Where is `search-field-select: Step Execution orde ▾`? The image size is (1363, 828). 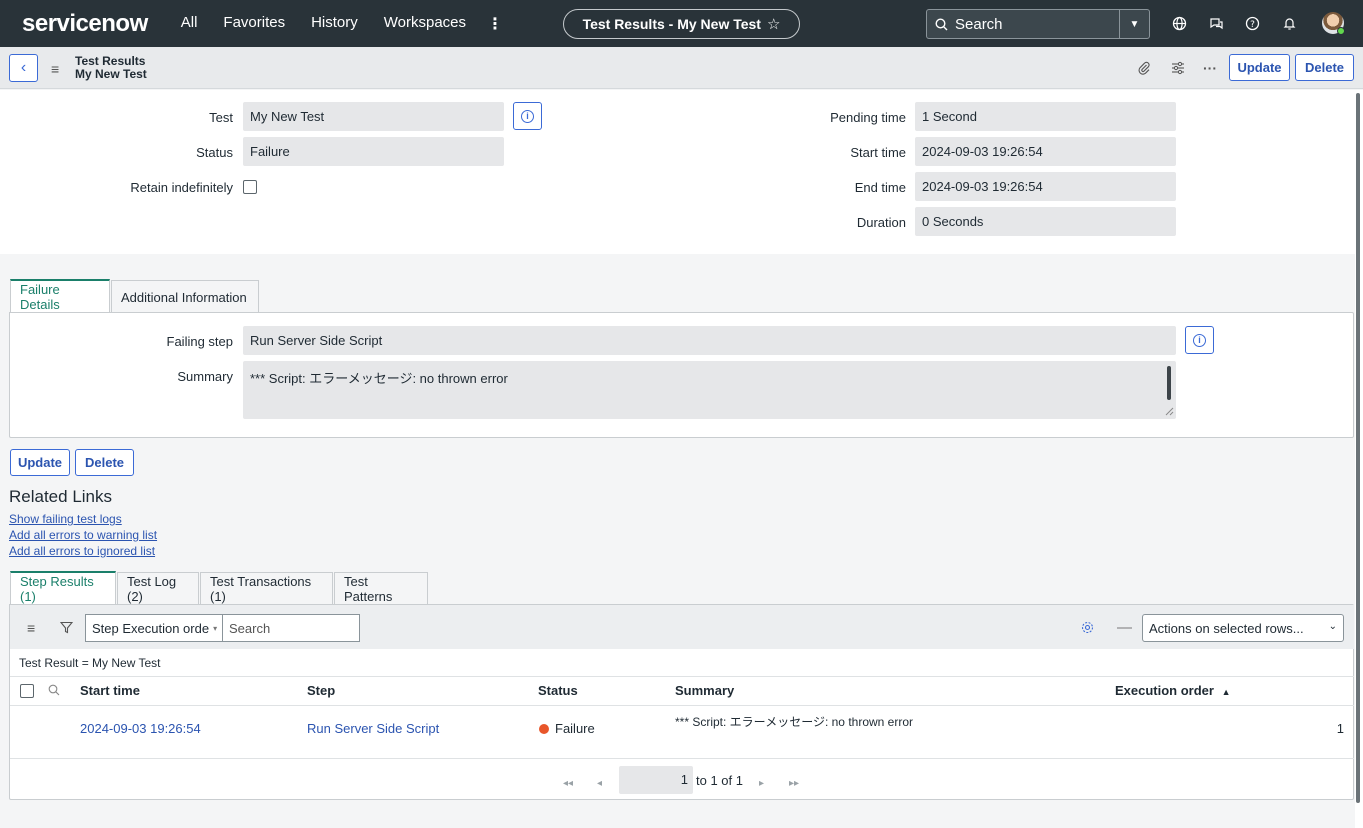
search-field-select: Step Execution orde ▾ is located at coordinates (154, 628).